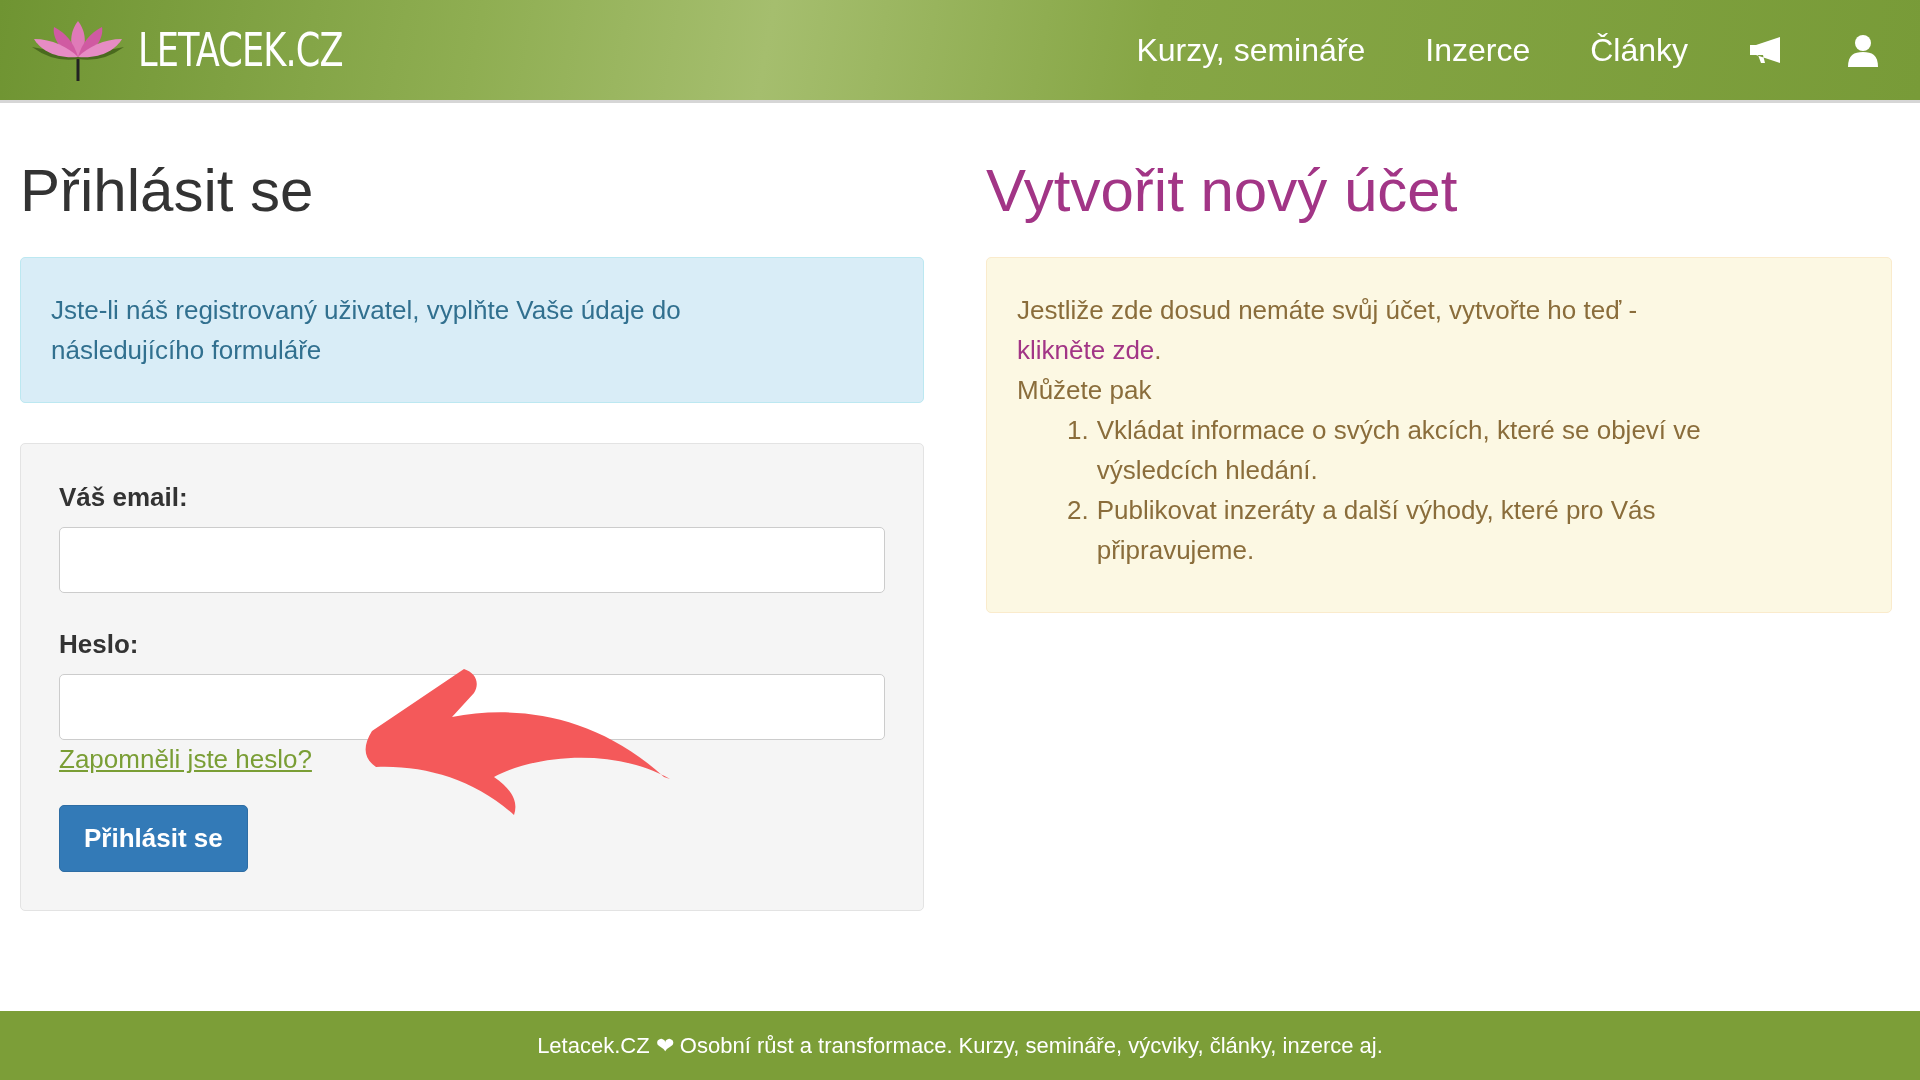  Describe the element at coordinates (1222, 191) in the screenshot. I see `section-title: Vytvořit nový účet` at that location.